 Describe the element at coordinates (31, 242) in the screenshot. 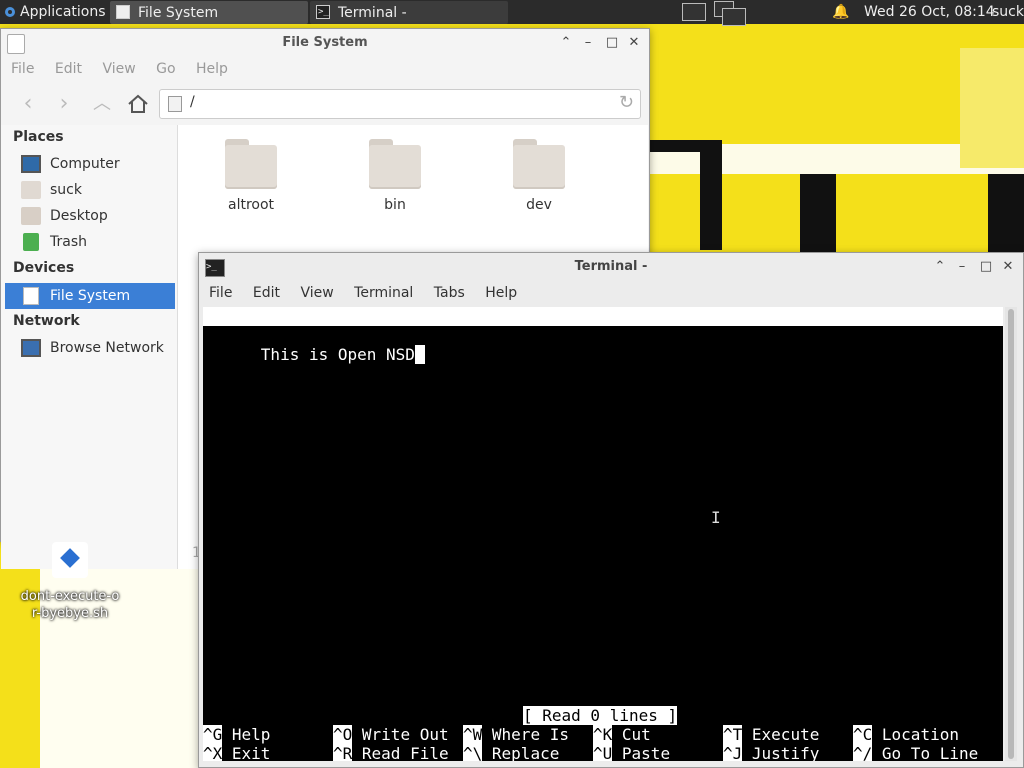

I see `trash-icon` at that location.